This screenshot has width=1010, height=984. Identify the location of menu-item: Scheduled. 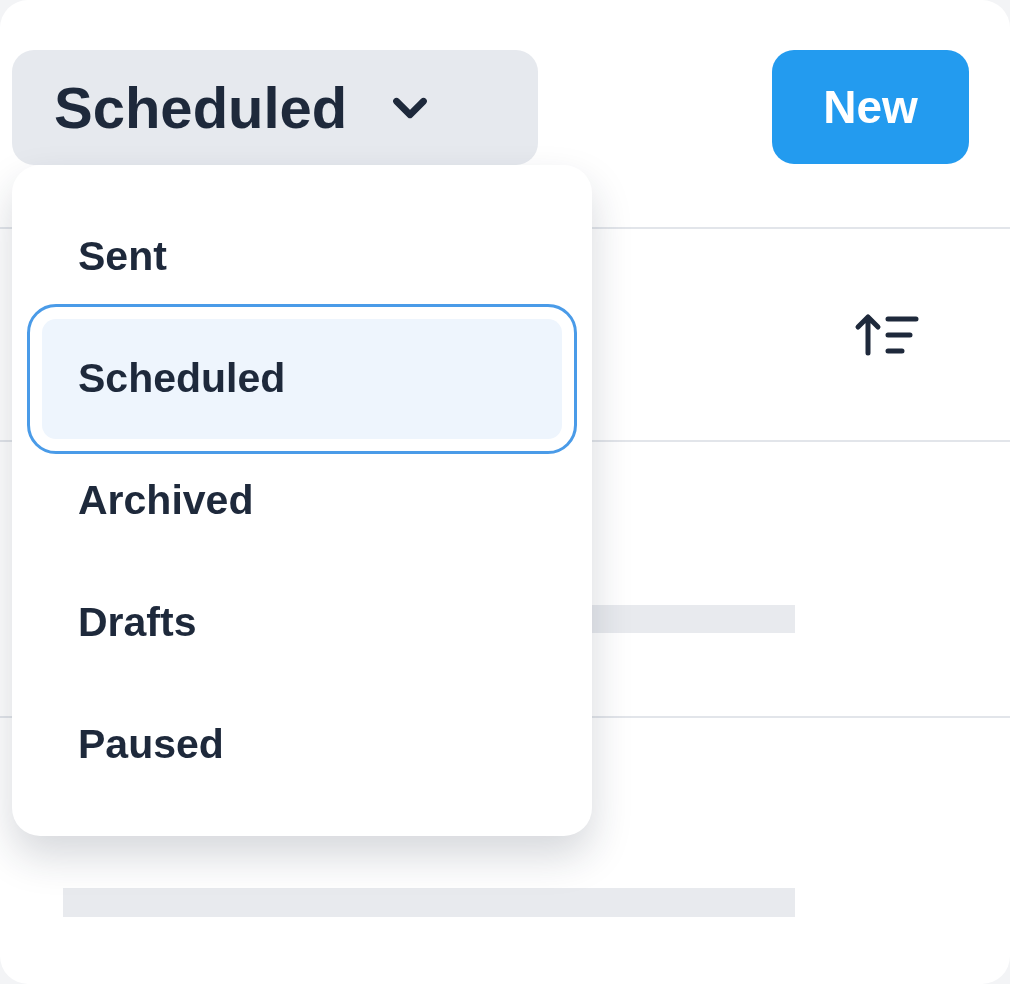
(302, 379).